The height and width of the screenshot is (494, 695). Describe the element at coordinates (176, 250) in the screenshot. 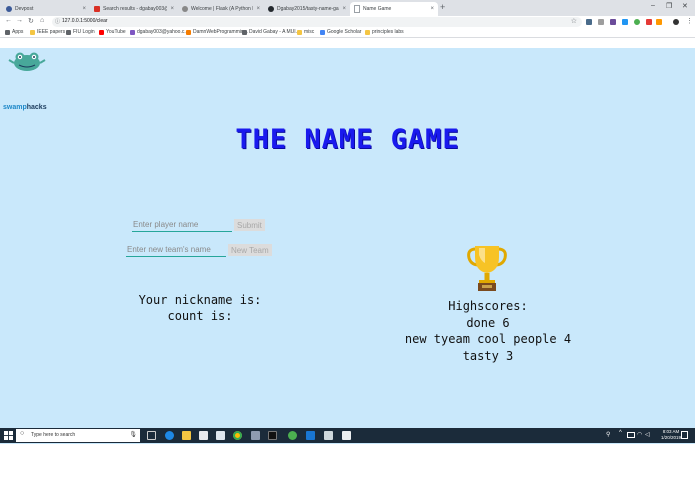

I see `team-name-input` at that location.